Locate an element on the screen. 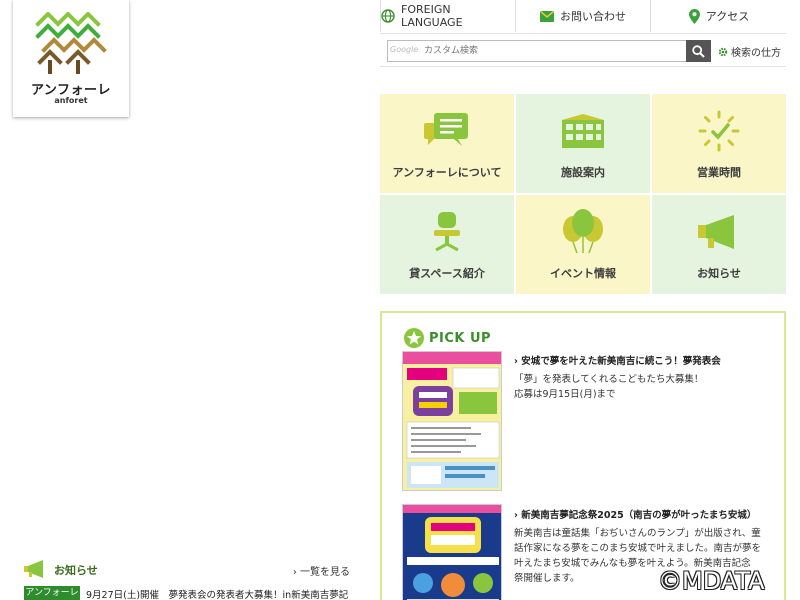  star-icon is located at coordinates (414, 338).